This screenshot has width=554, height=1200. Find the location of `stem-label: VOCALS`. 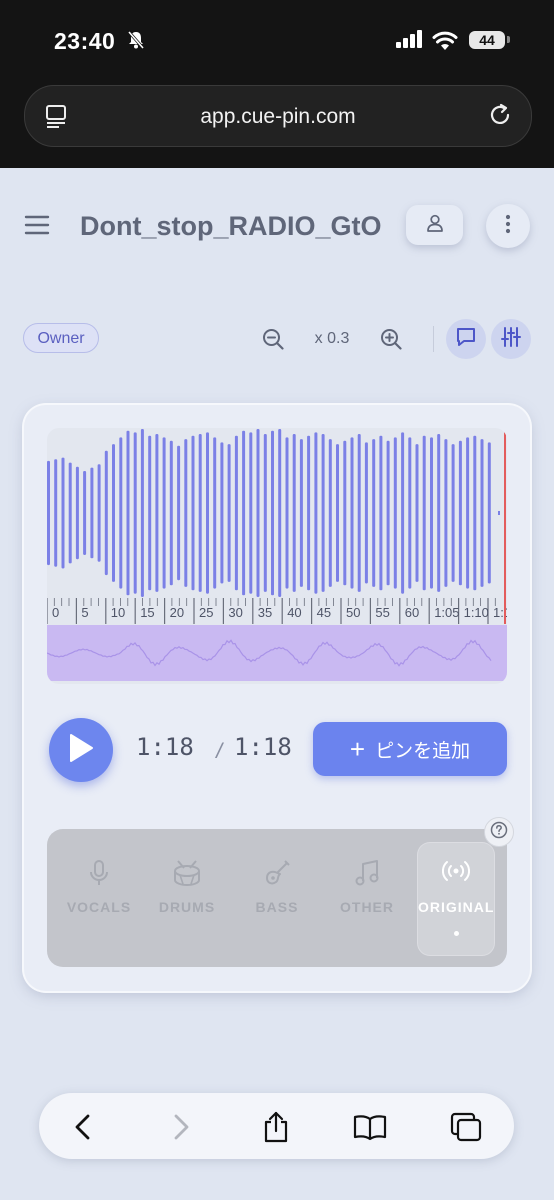

stem-label: VOCALS is located at coordinates (99, 907).